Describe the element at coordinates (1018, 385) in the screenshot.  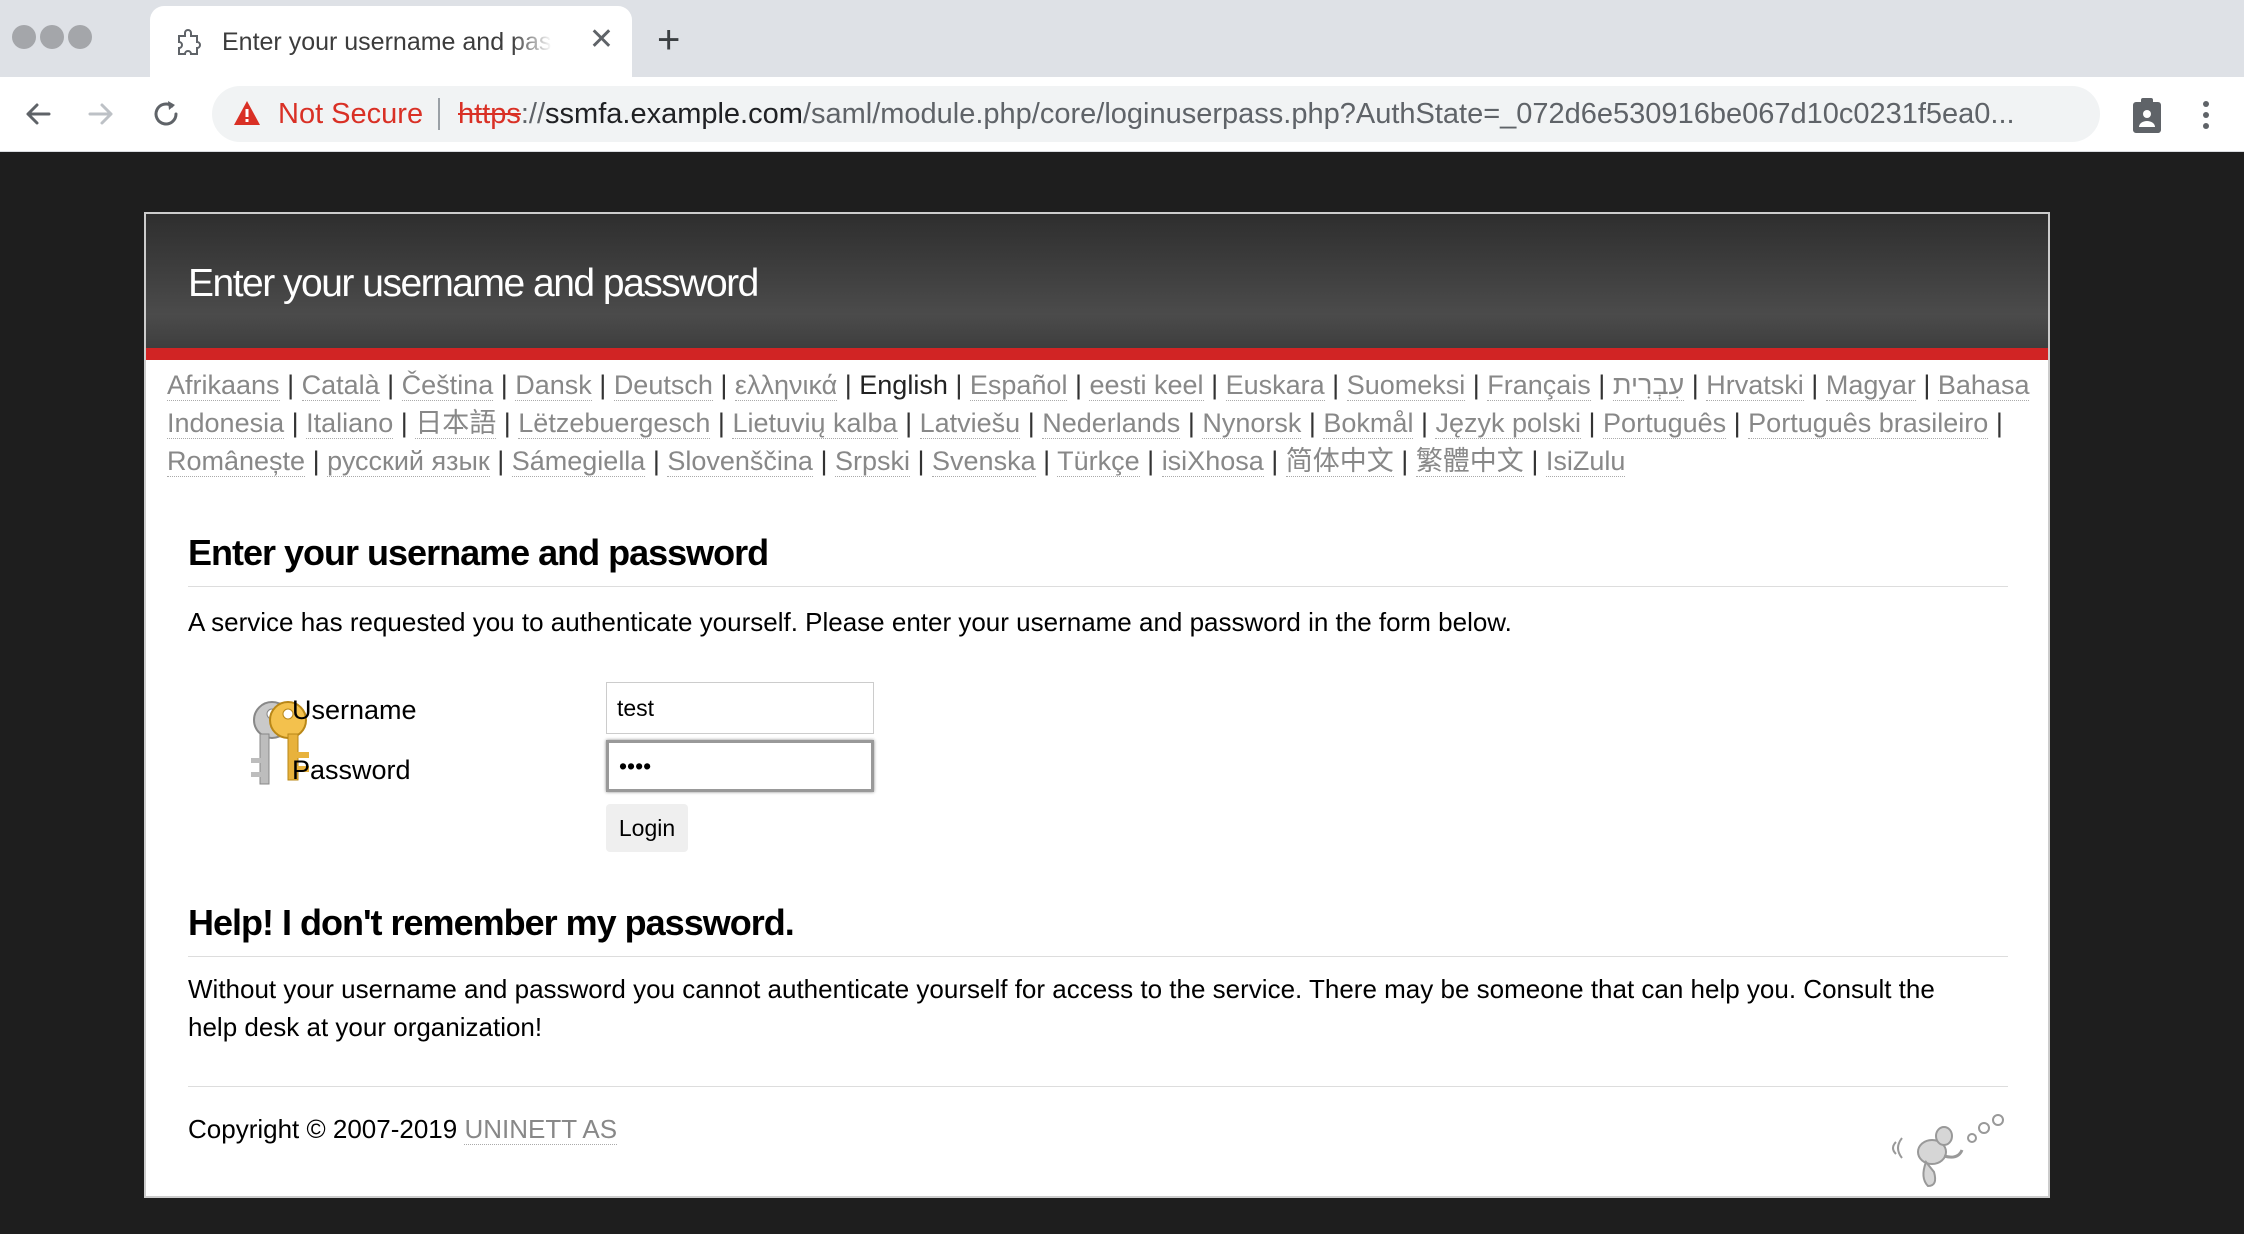
I see `language-link: Español` at that location.